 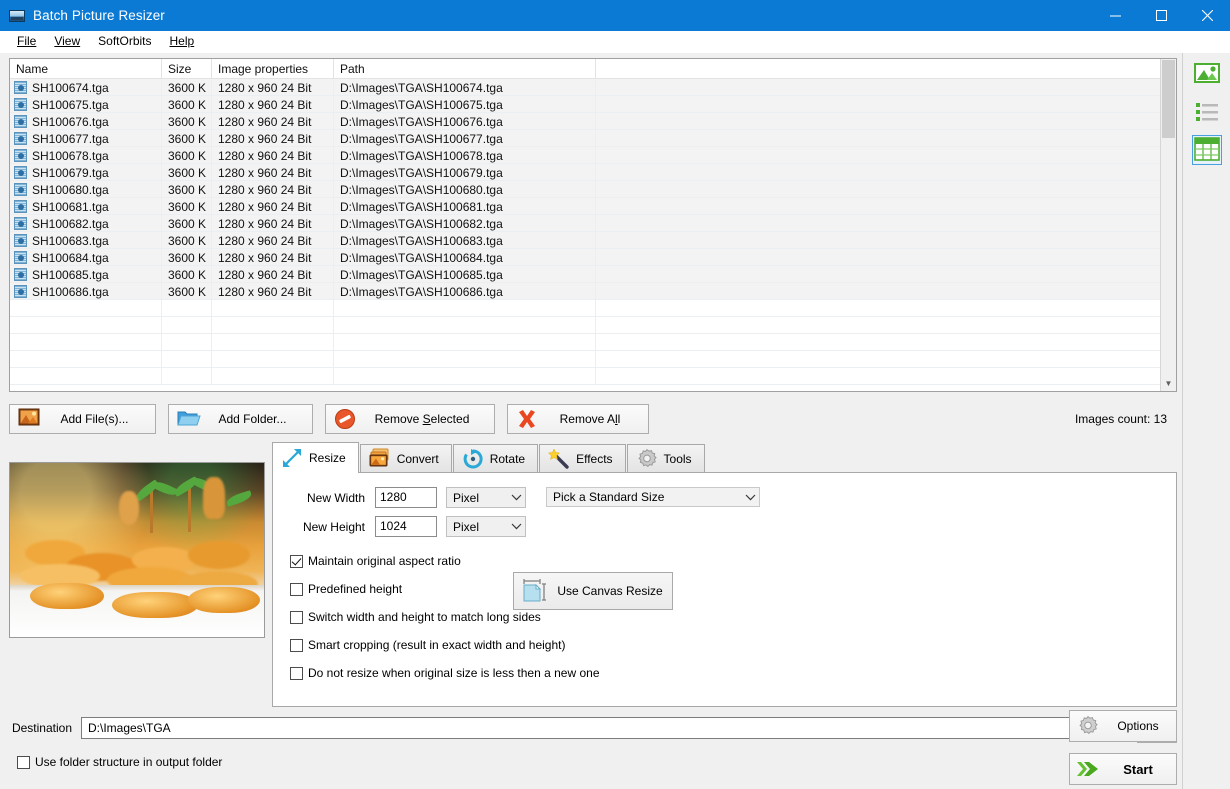 I want to click on new-width-input: 1280, so click(x=406, y=497).